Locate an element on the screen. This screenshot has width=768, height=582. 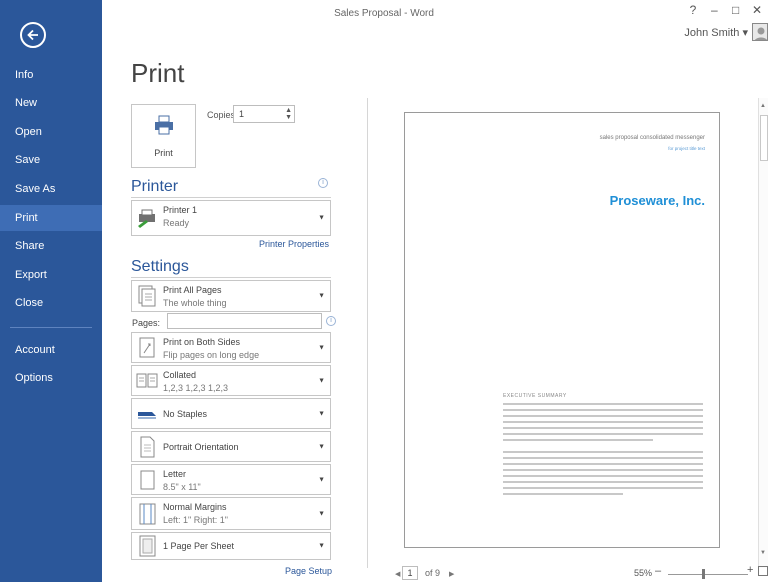
zoom-to-page-icon is located at coordinates (763, 571).